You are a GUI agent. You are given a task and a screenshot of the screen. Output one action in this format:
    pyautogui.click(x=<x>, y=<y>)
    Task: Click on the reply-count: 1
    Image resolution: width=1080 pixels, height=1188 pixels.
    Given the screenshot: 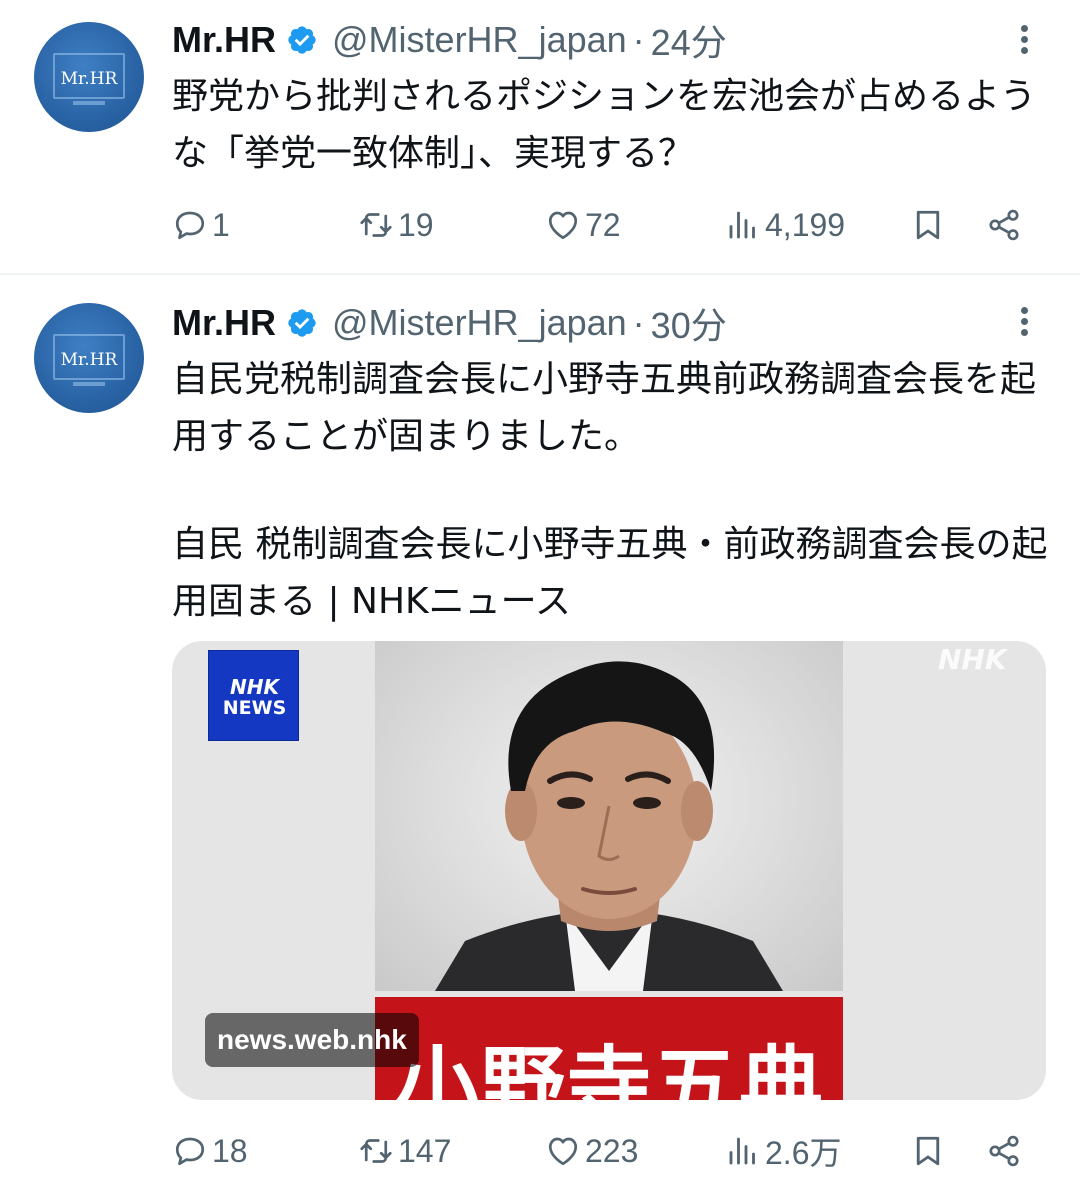 What is the action you would take?
    pyautogui.click(x=221, y=224)
    